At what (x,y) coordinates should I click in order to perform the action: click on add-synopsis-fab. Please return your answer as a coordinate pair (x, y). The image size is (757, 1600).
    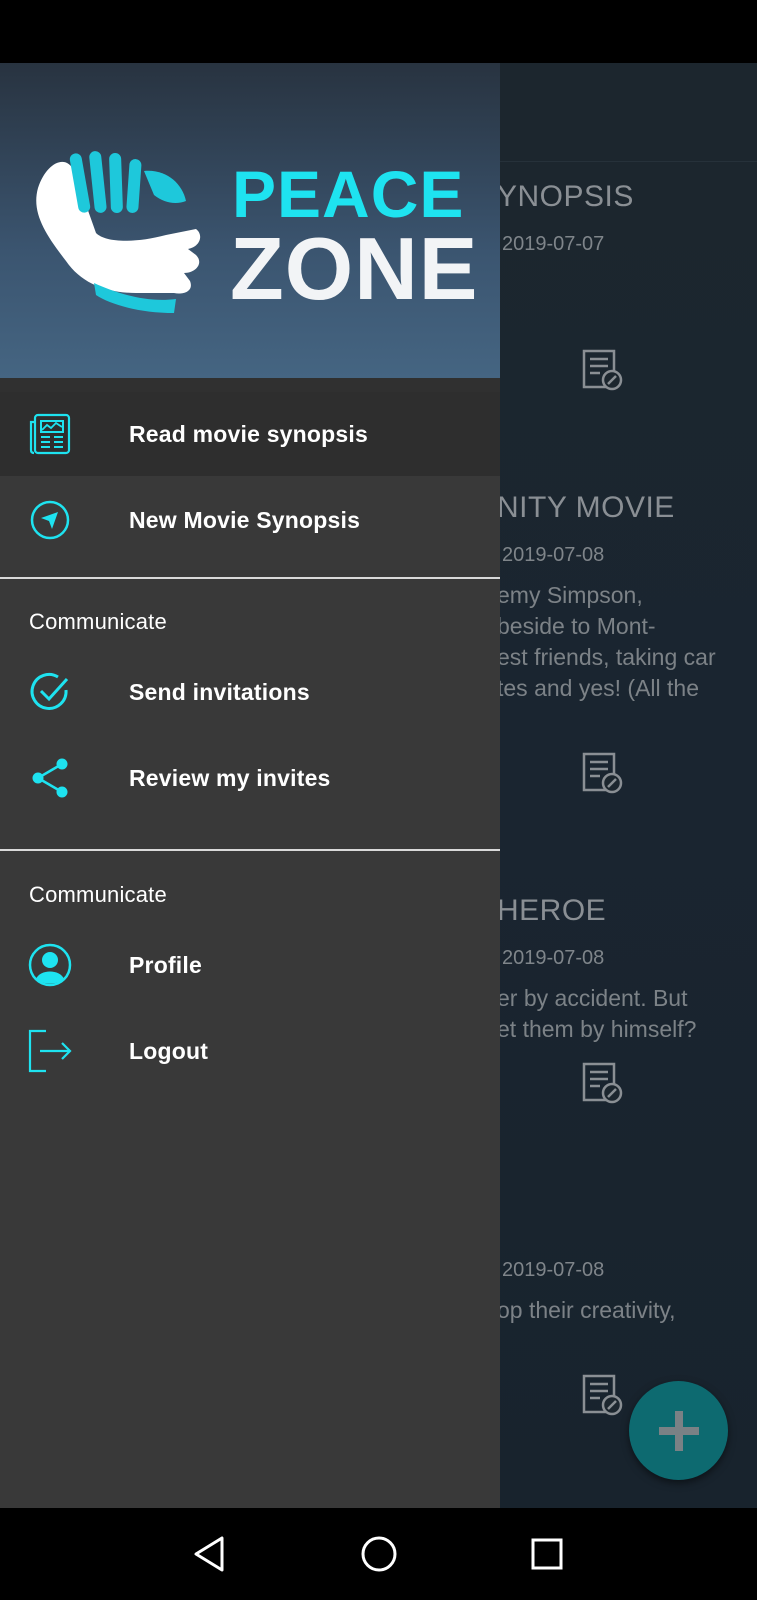
    Looking at the image, I should click on (678, 1430).